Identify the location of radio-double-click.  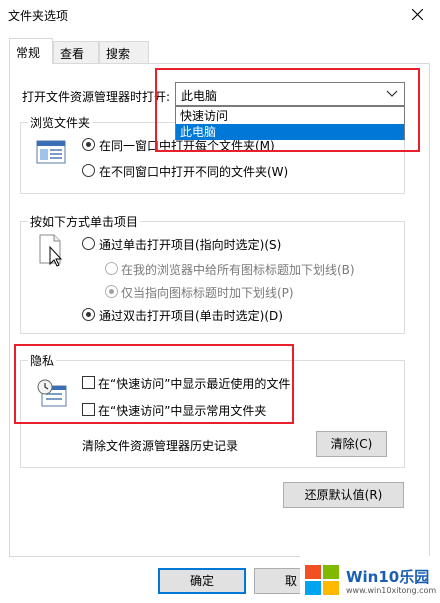
(88, 314).